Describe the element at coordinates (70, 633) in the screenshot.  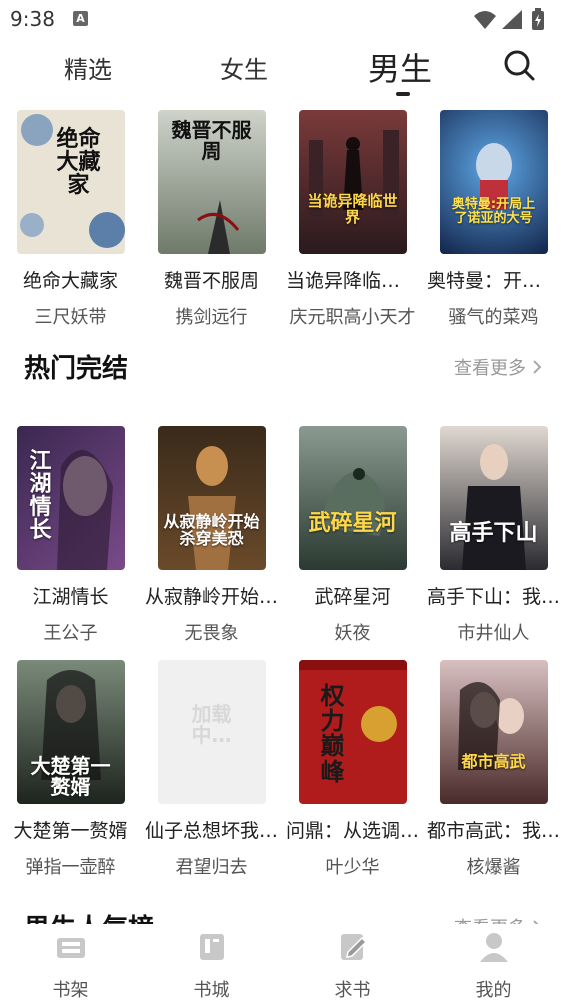
I see `book-author: 王公子` at that location.